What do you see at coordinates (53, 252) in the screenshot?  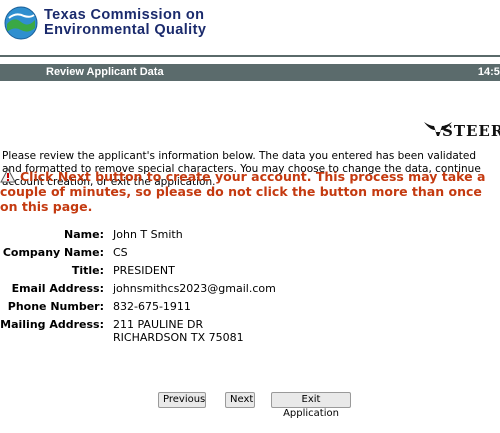 I see `company-label: Company Name:` at bounding box center [53, 252].